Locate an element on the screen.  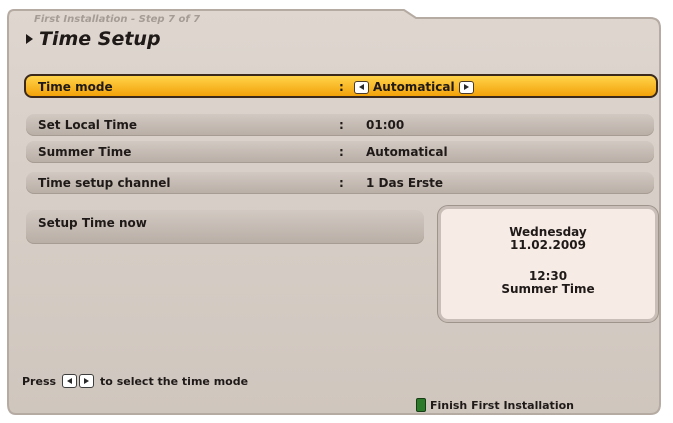
info-day: Wednesday is located at coordinates (548, 232).